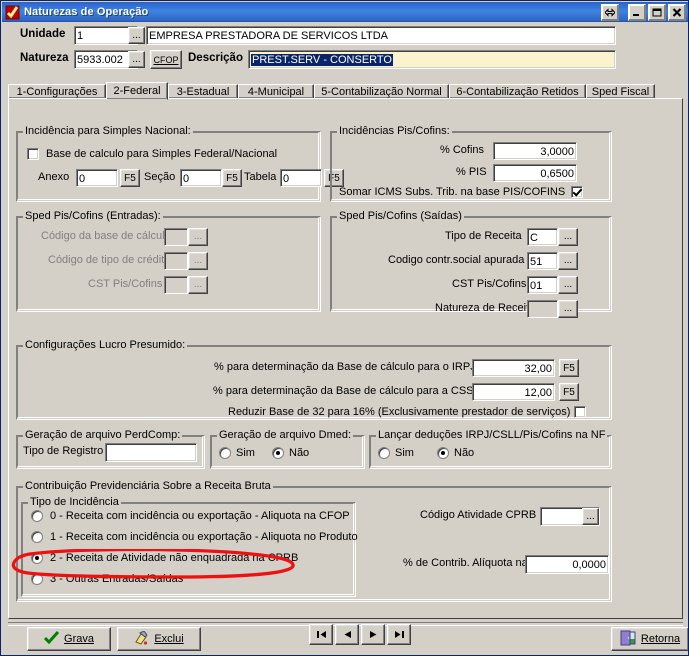 Image resolution: width=689 pixels, height=656 pixels. Describe the element at coordinates (399, 634) in the screenshot. I see `nav-last-button` at that location.